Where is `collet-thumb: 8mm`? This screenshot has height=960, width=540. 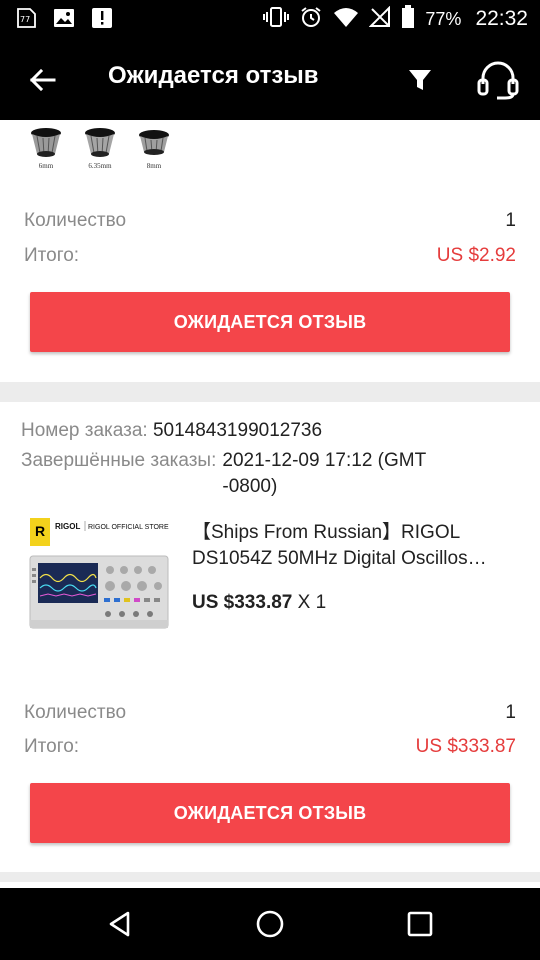 collet-thumb: 8mm is located at coordinates (154, 148).